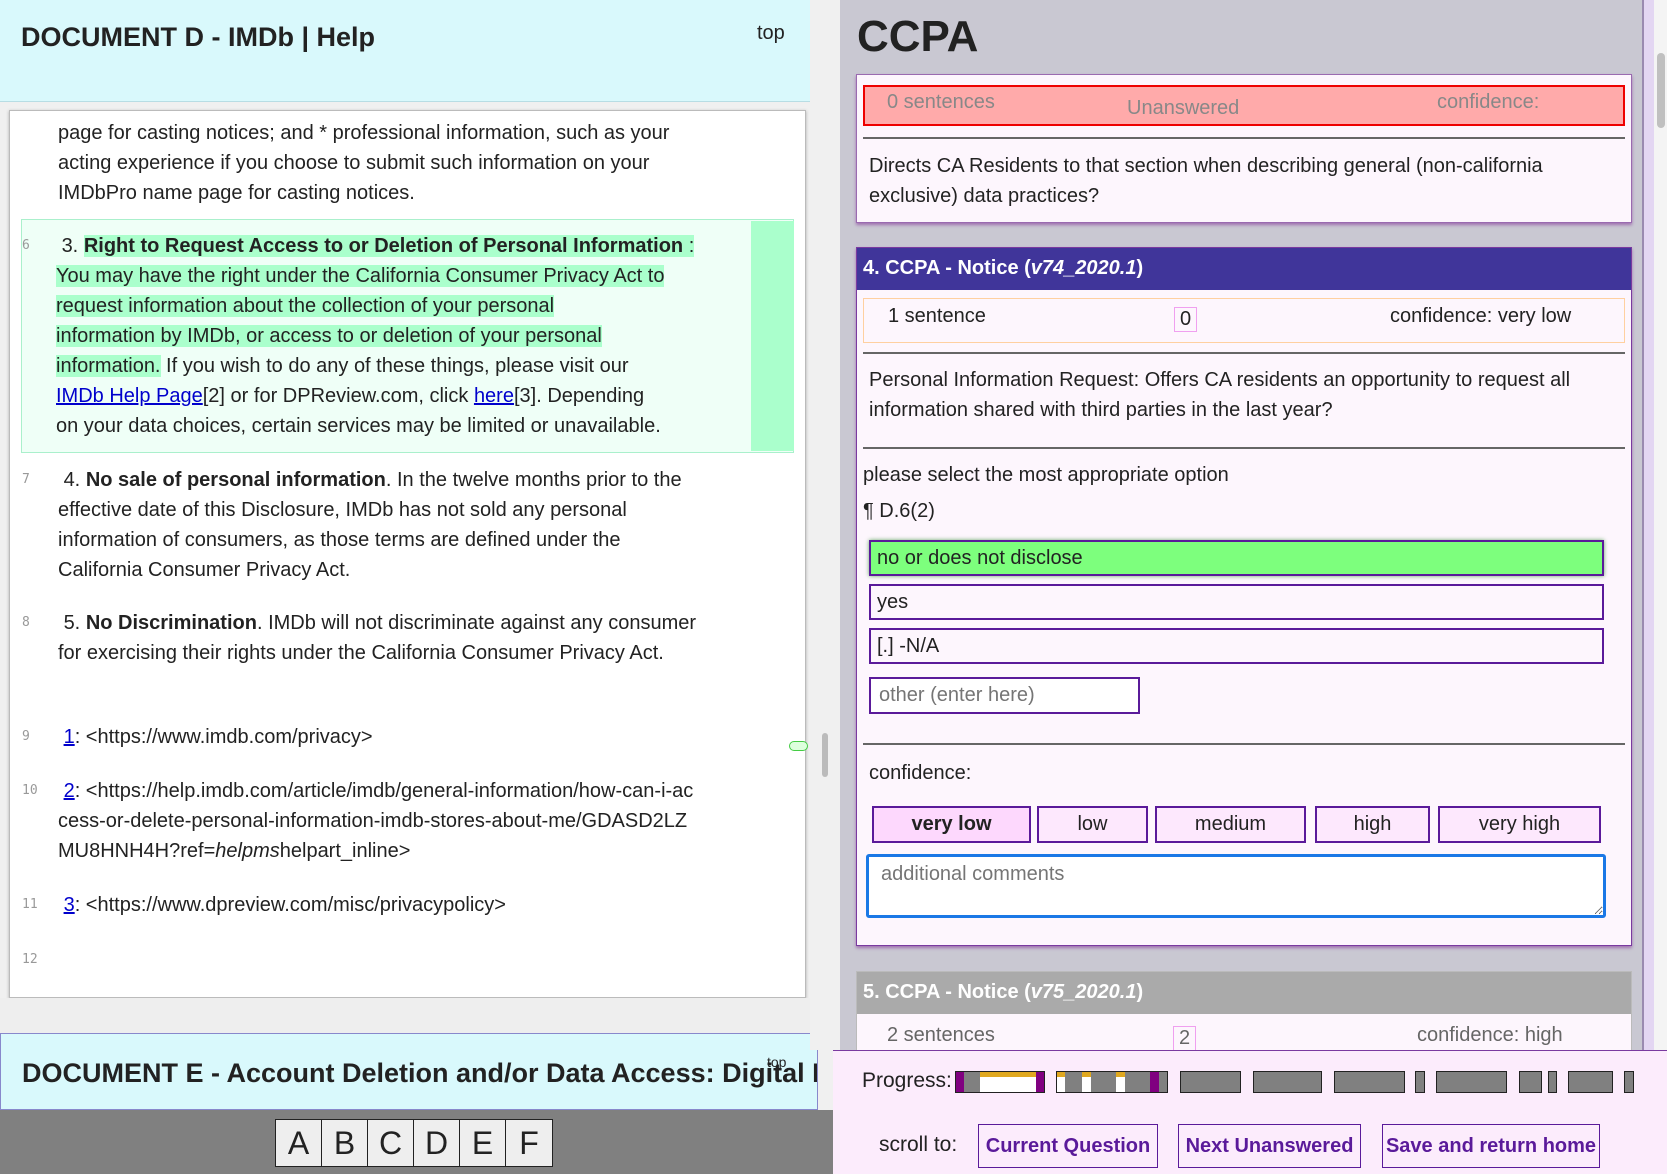  What do you see at coordinates (1244, 993) in the screenshot?
I see `card-header: 5. CCPA - Notice (v75_2020.1)` at bounding box center [1244, 993].